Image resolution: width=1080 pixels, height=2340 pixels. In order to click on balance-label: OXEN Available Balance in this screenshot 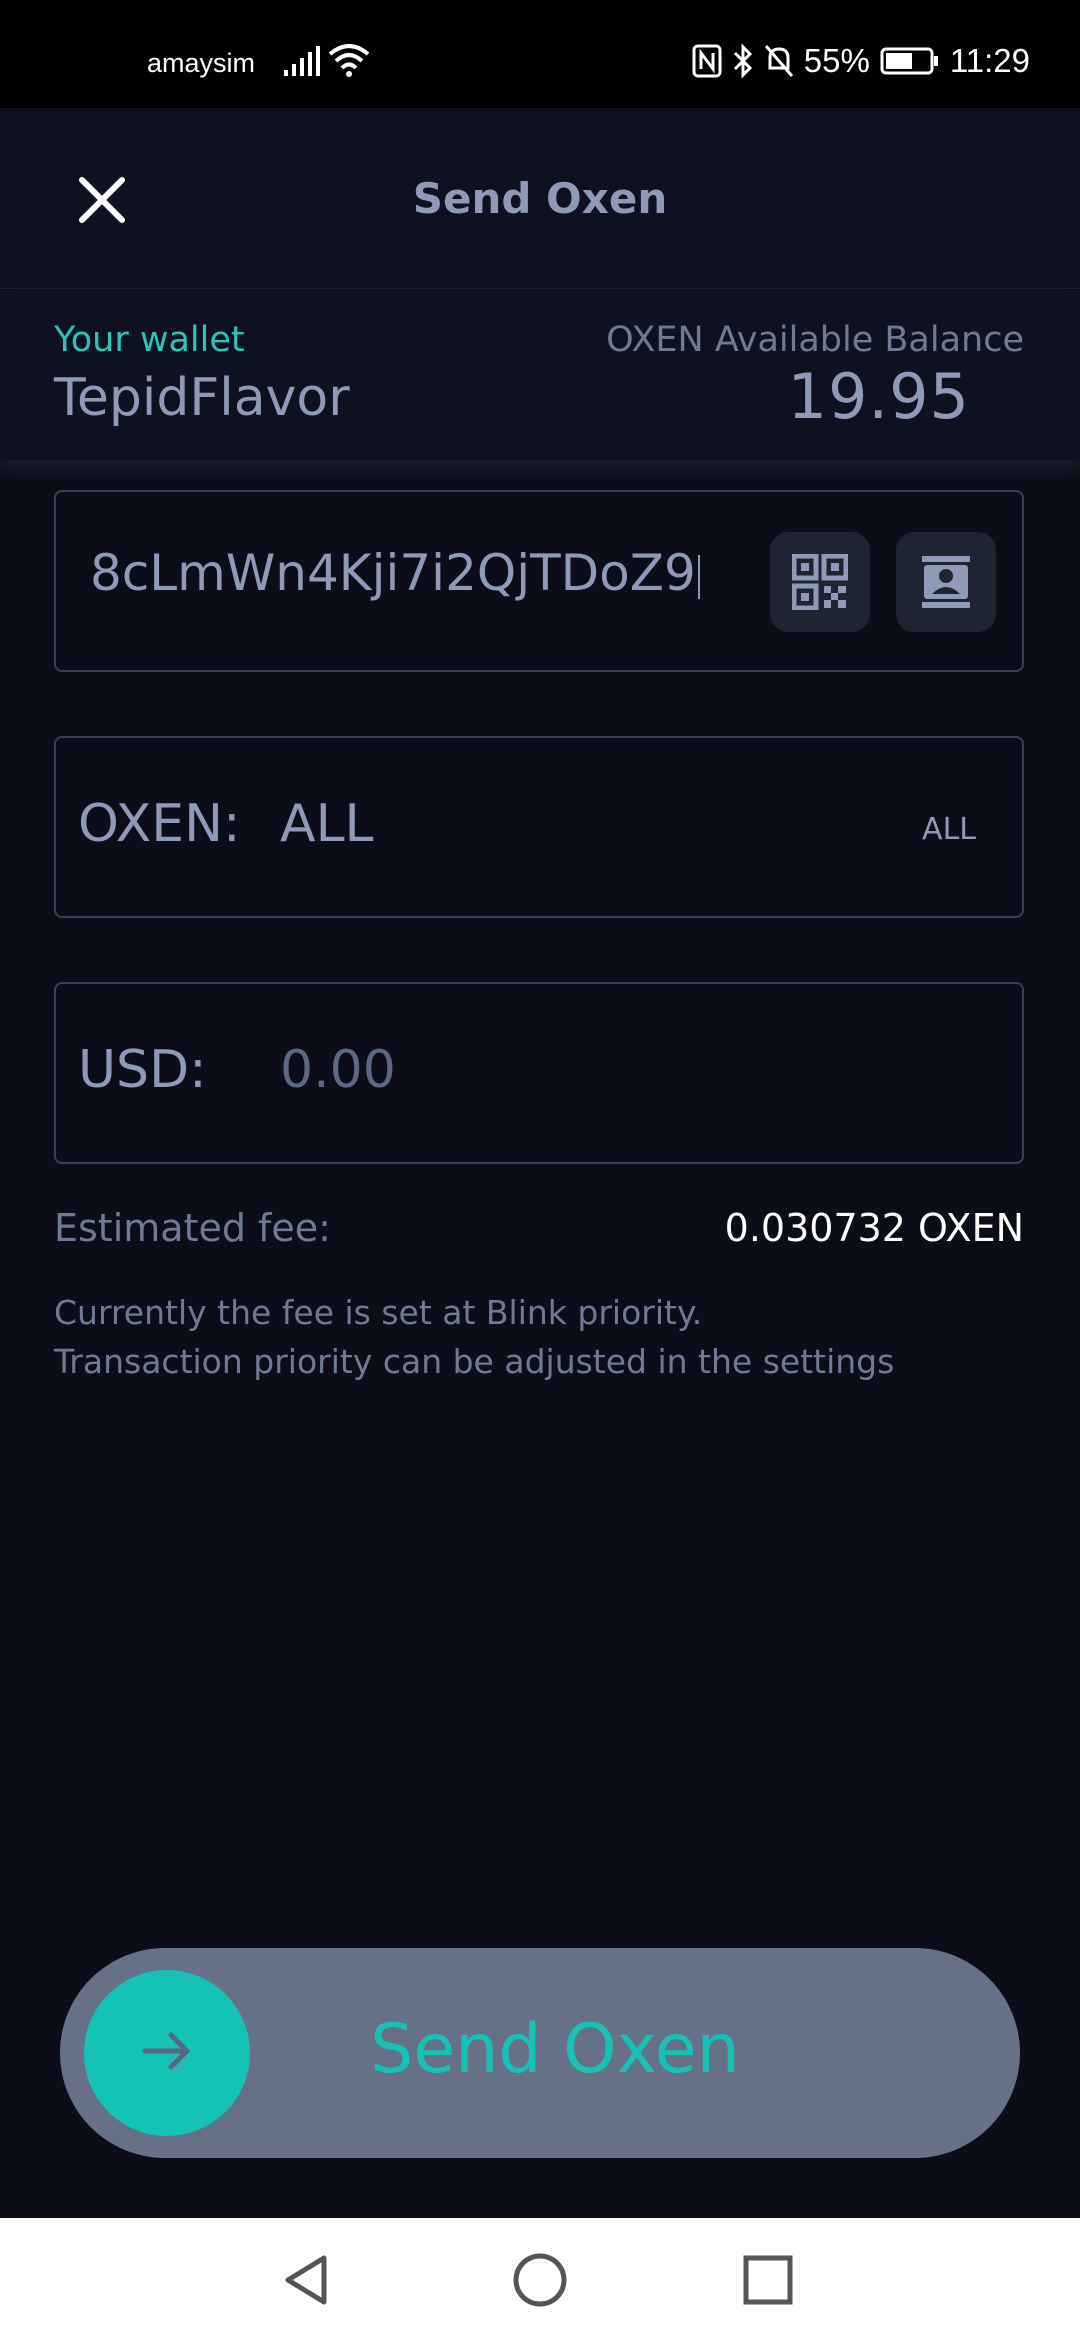, I will do `click(815, 340)`.